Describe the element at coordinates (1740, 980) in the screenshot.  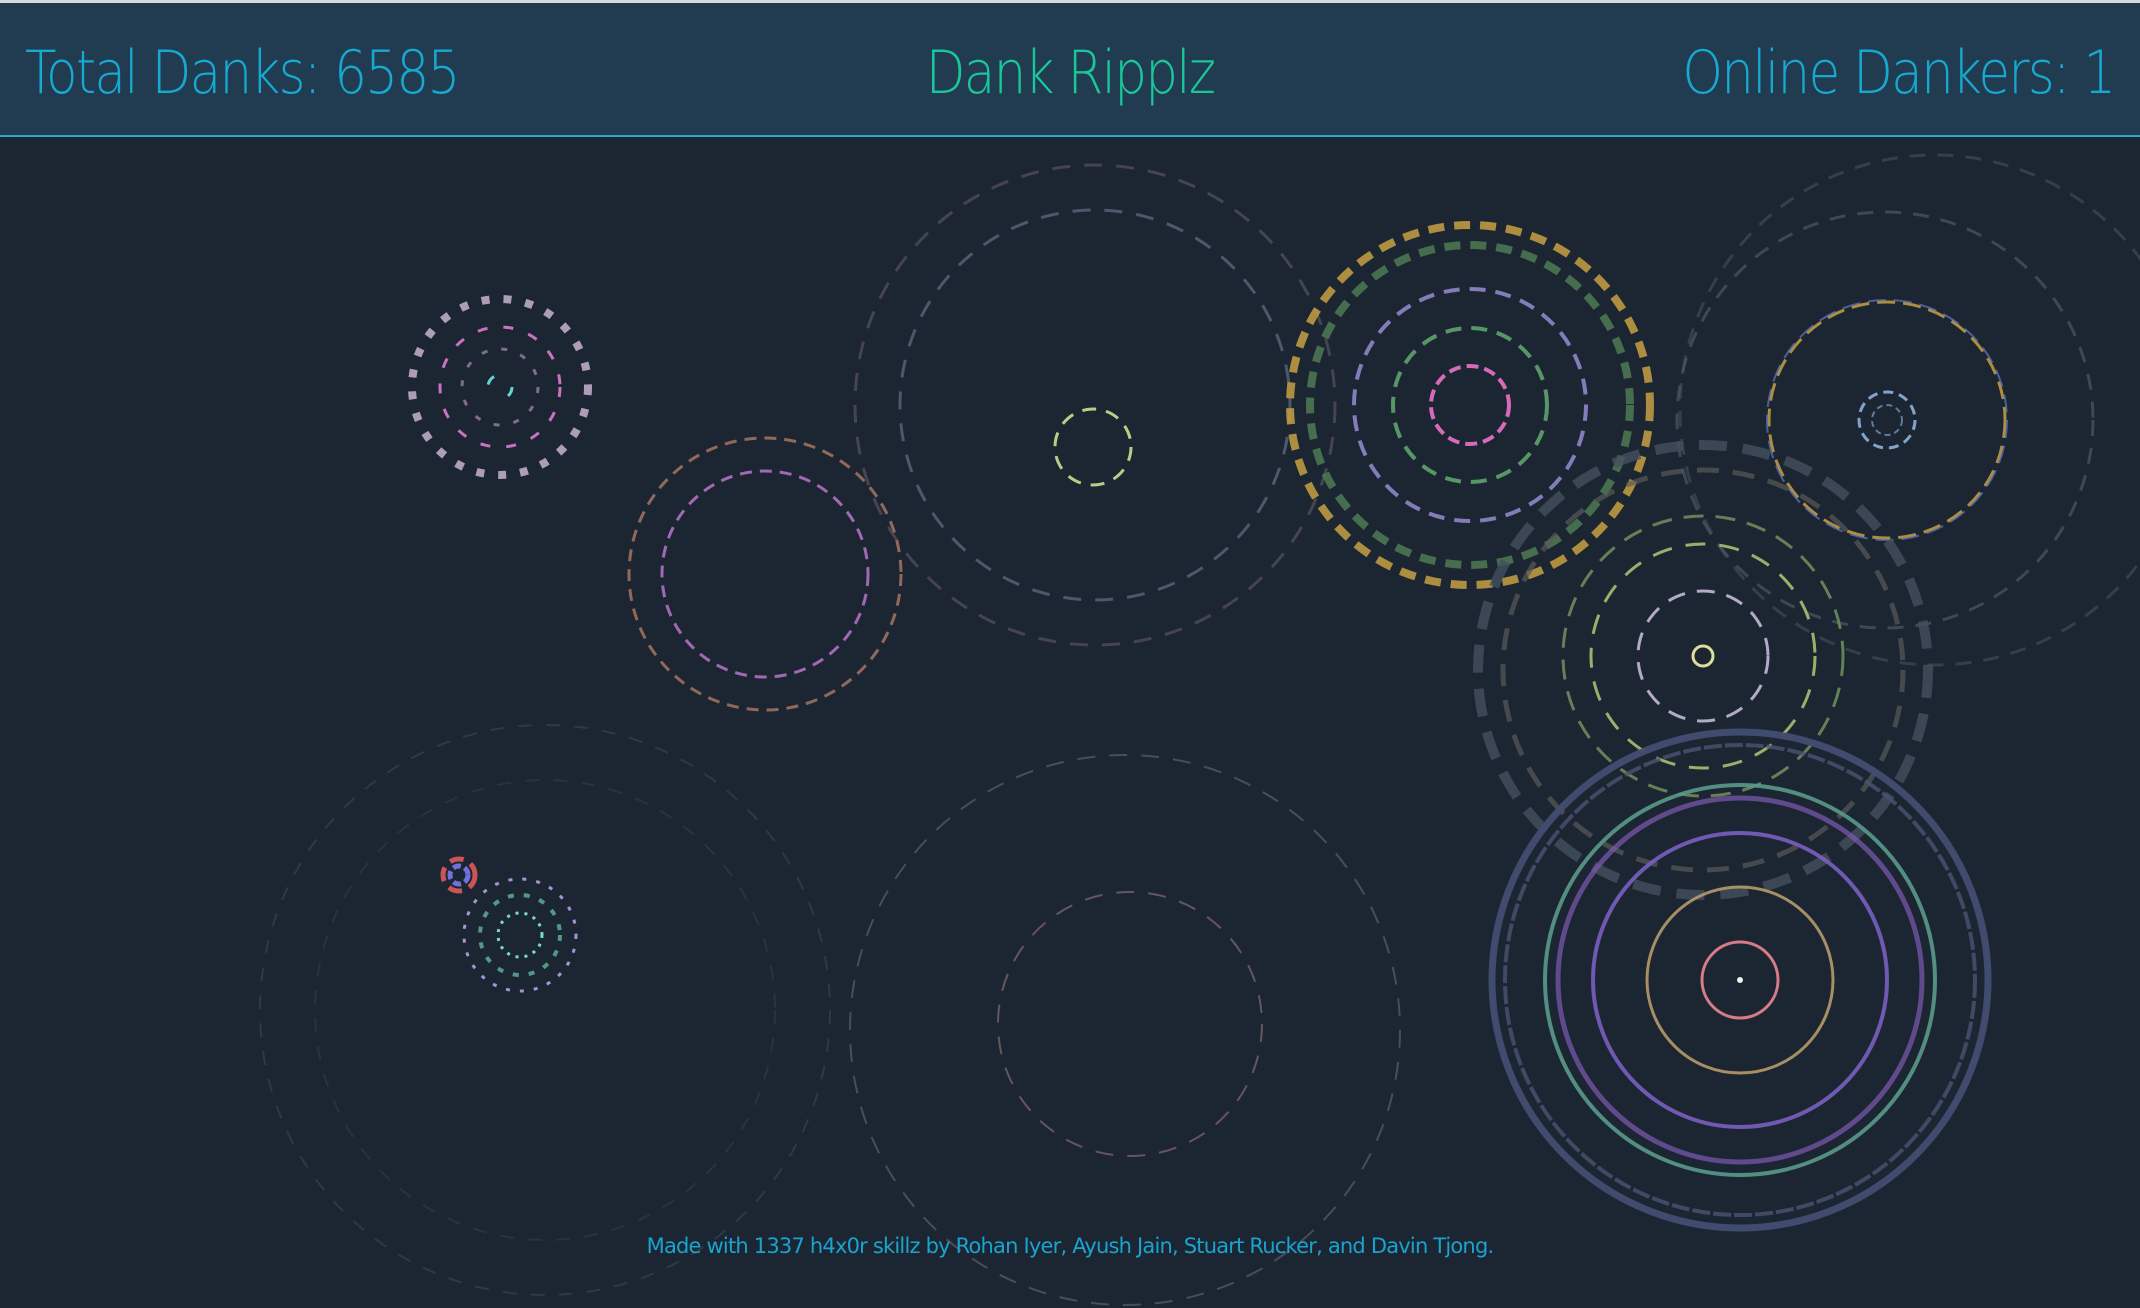
I see `ripple-center-dot` at that location.